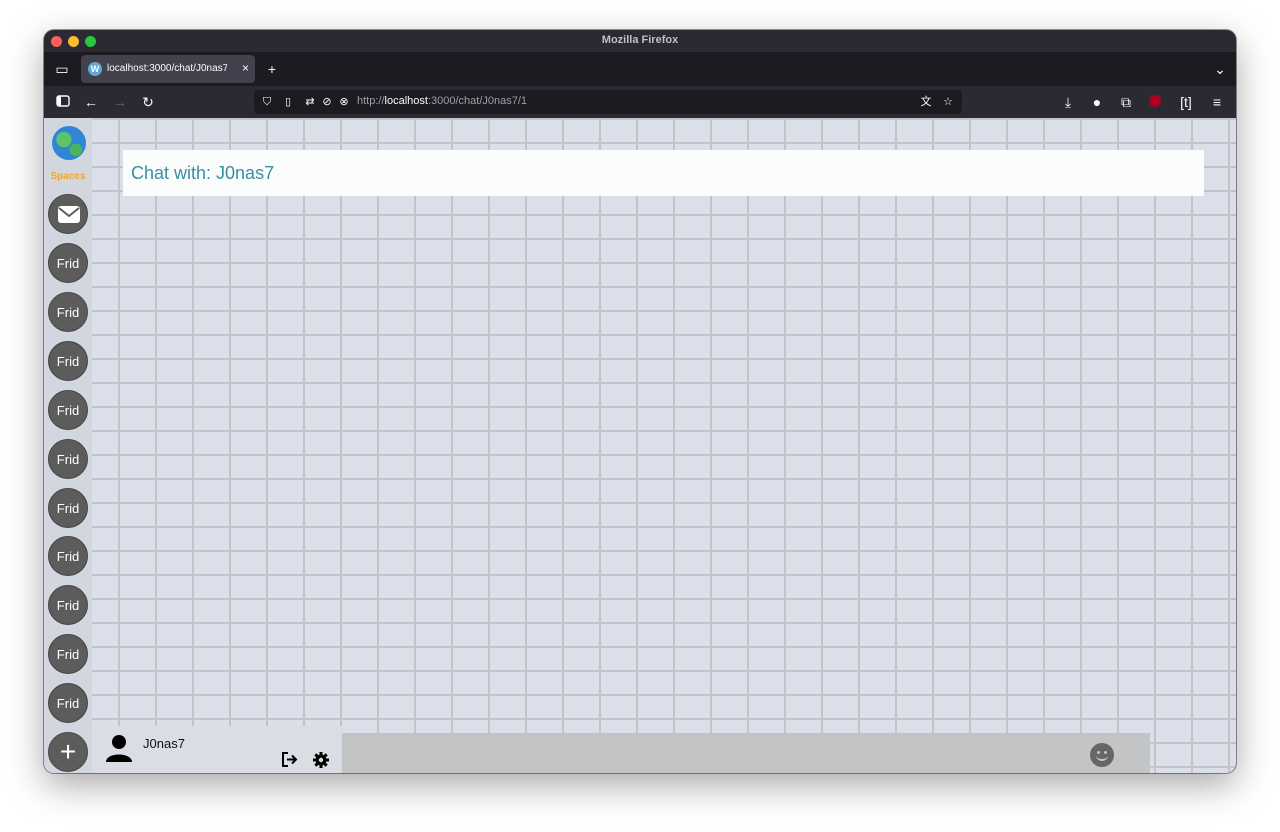 The image size is (1280, 832). I want to click on messages-button, so click(68, 214).